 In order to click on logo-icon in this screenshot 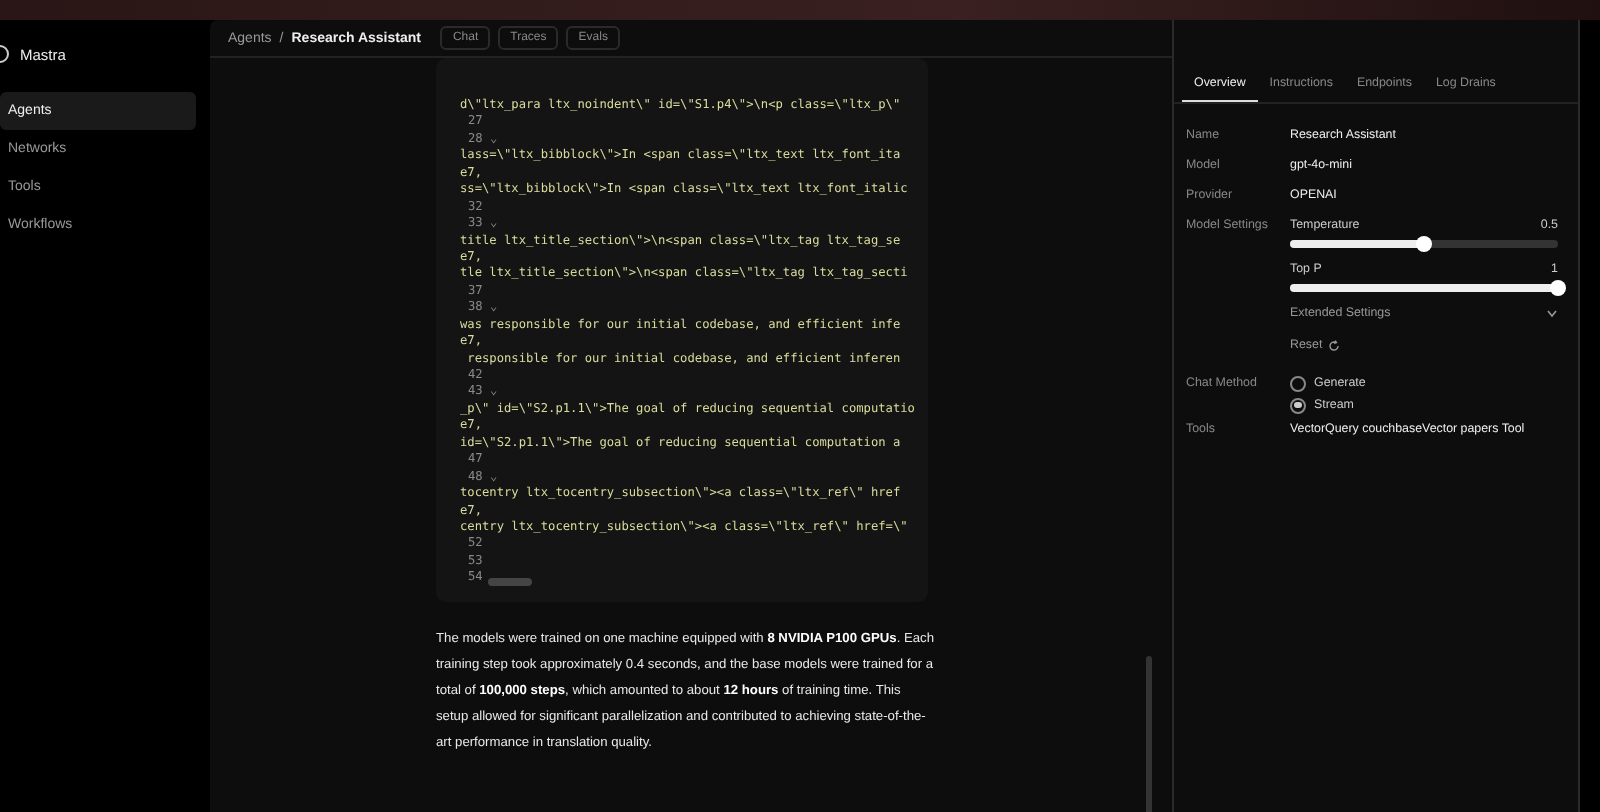, I will do `click(6, 54)`.